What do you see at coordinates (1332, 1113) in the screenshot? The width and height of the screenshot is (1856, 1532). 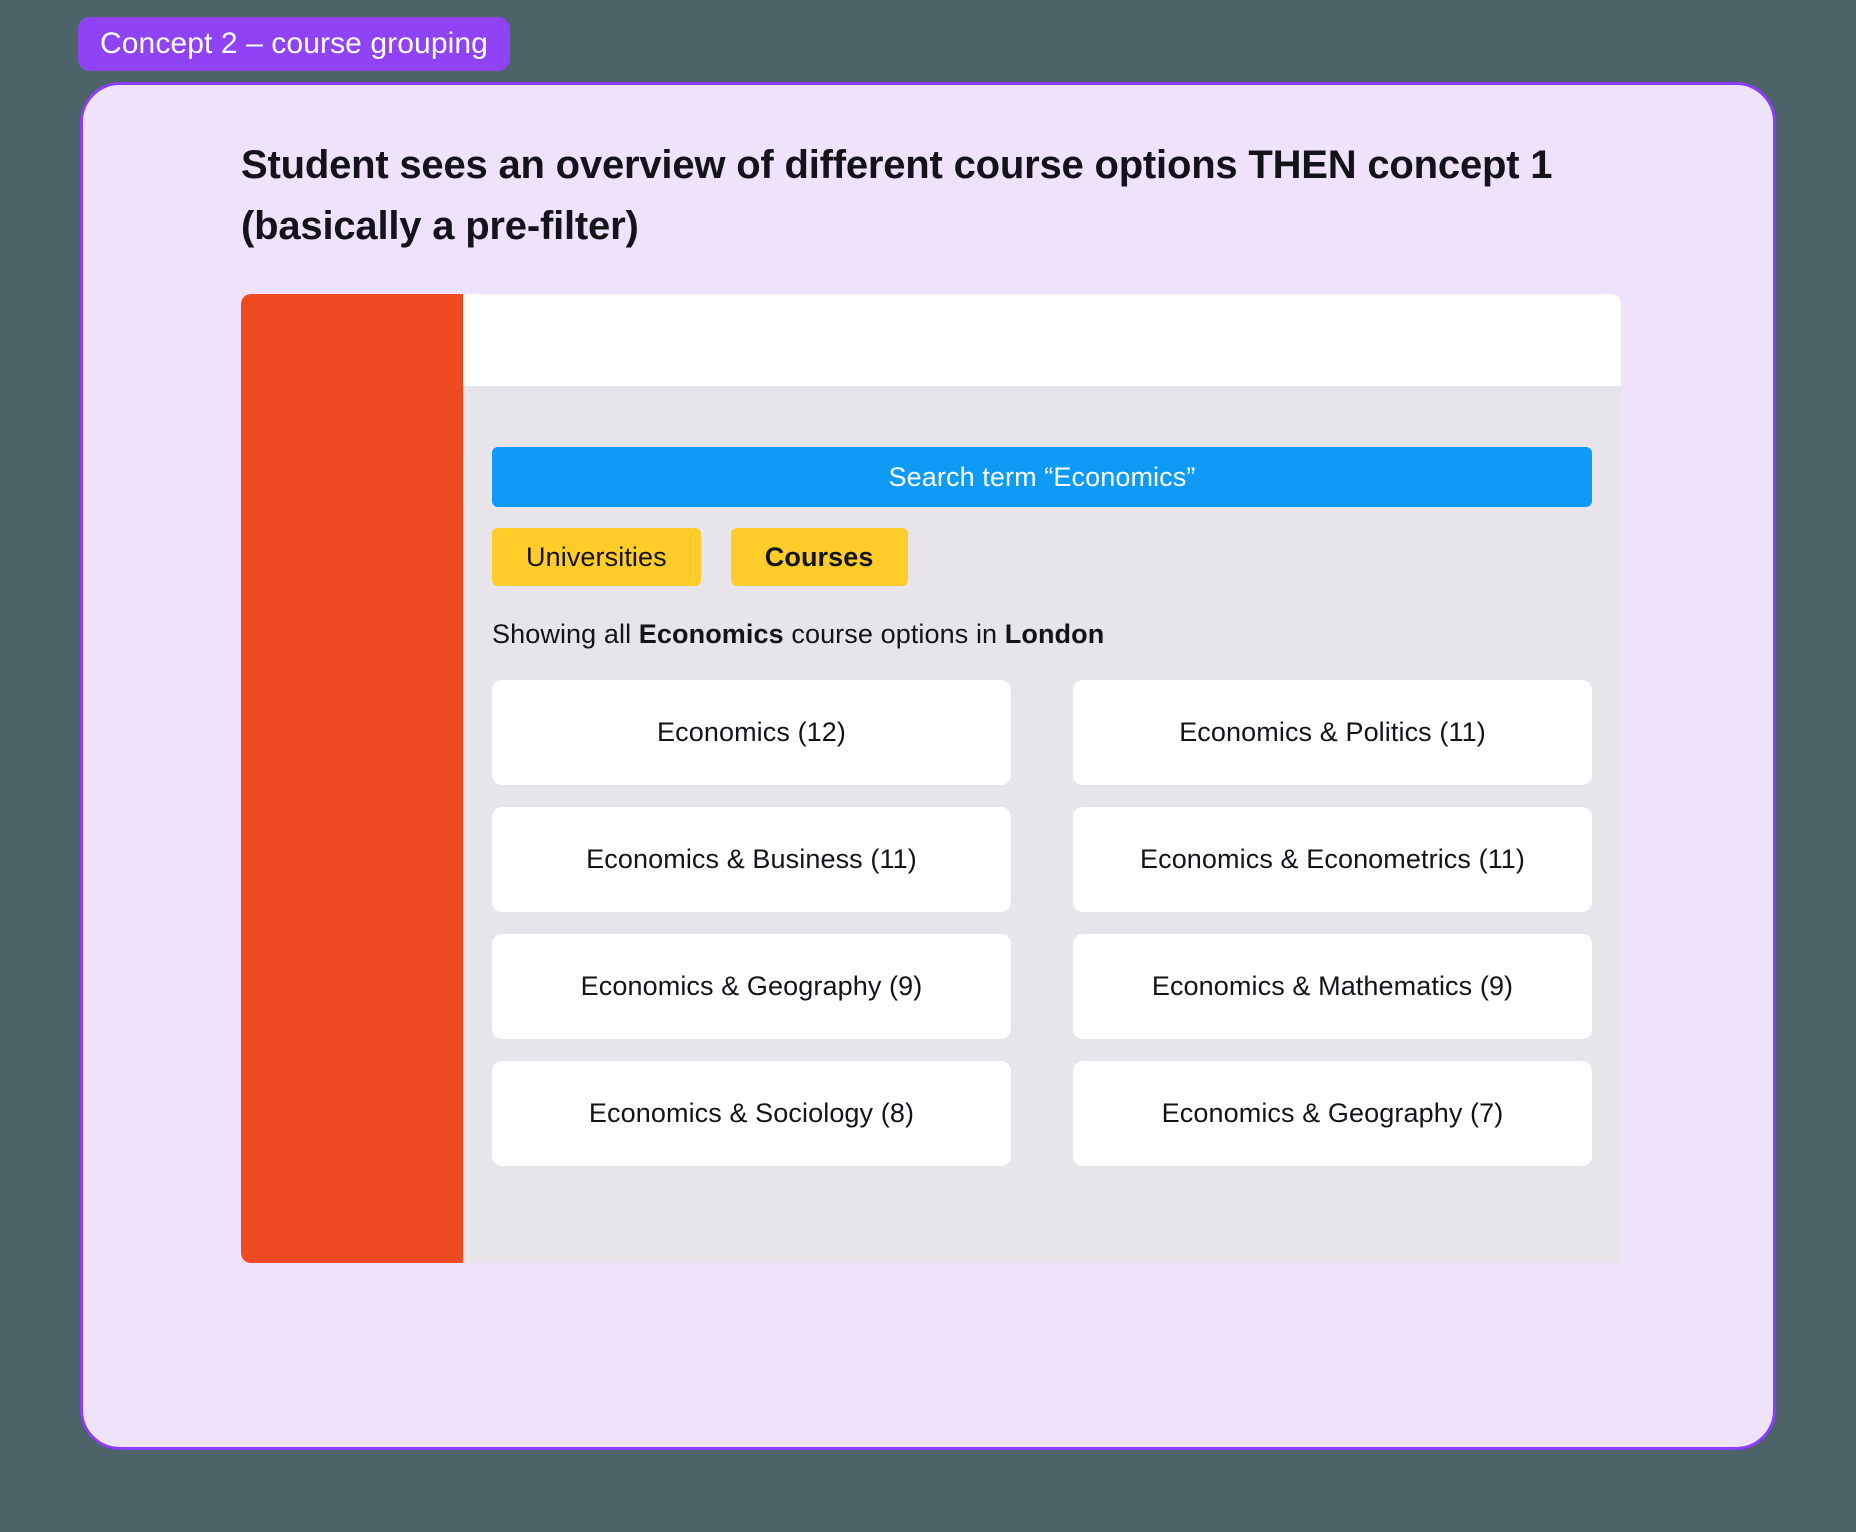 I see `course-card: Economics & Geography (7)` at bounding box center [1332, 1113].